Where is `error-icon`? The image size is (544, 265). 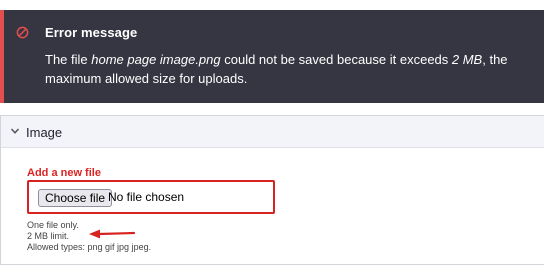
error-icon is located at coordinates (22, 32).